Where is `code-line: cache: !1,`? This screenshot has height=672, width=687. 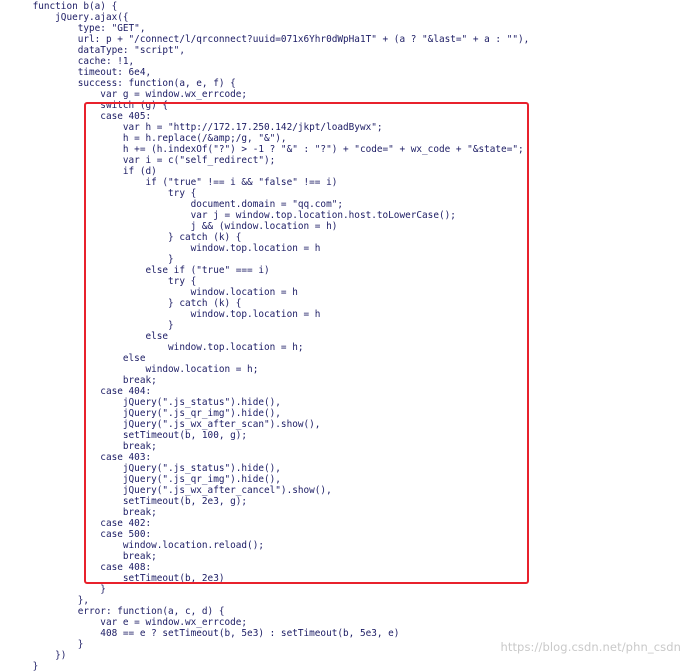
code-line: cache: !1, is located at coordinates (72, 61).